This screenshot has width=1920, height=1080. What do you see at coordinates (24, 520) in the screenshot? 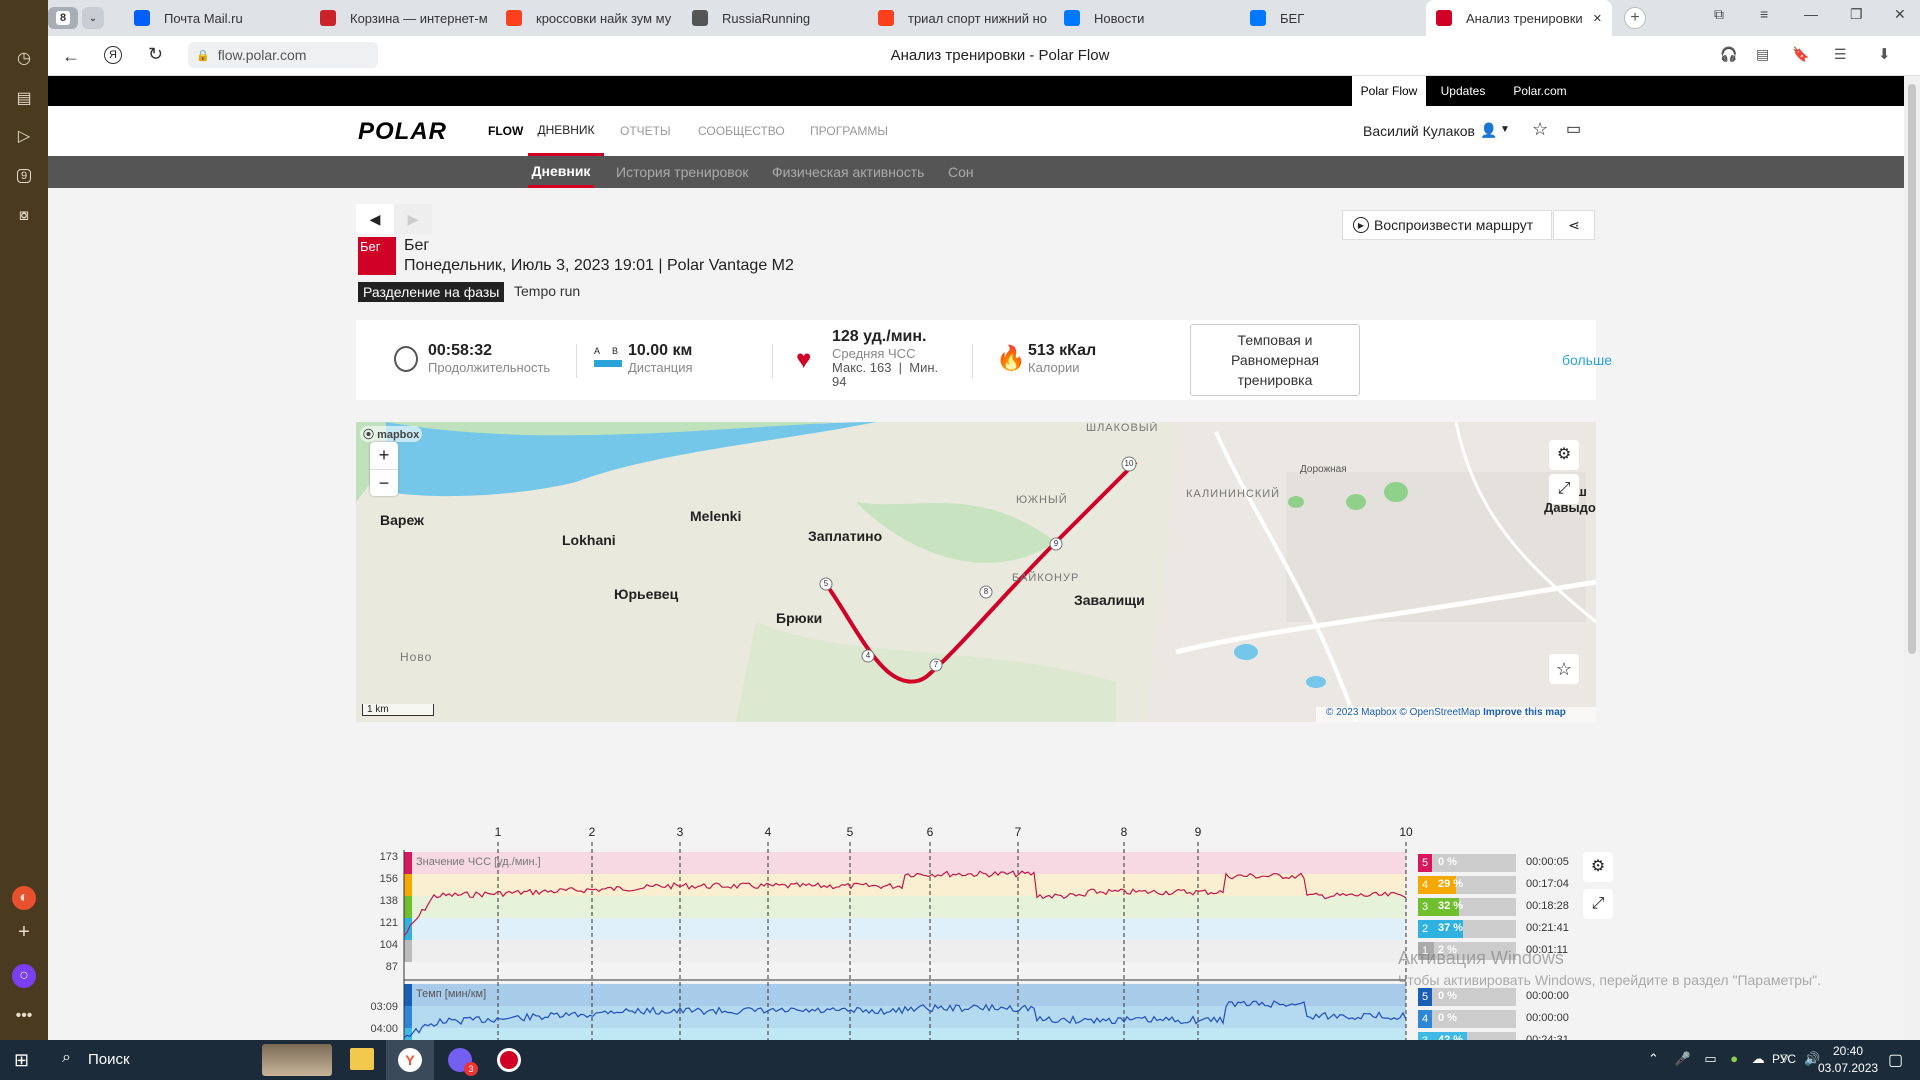
I see `browser-sidebar: ◷ ▤ ▷ 9 ⧇ ◐ + ○ •••` at bounding box center [24, 520].